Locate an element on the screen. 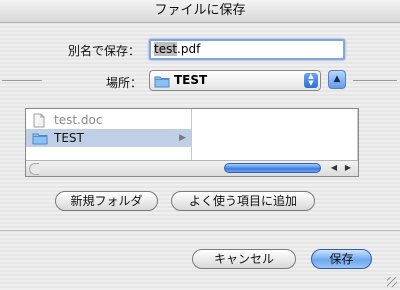 The image size is (400, 290). item-label: test.doc is located at coordinates (78, 120).